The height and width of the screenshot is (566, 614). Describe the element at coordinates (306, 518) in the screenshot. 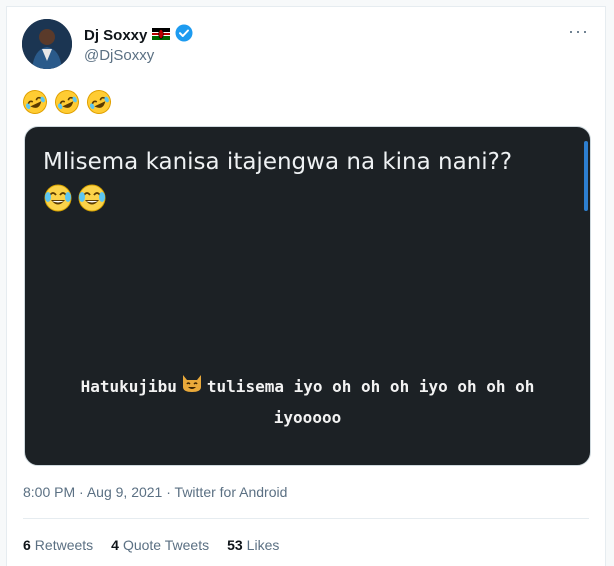

I see `divider` at that location.